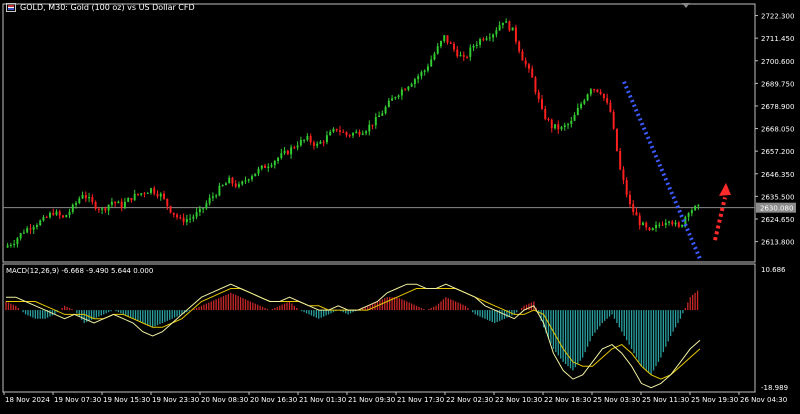  What do you see at coordinates (777, 39) in the screenshot?
I see `price-tick-label: 2711.450` at bounding box center [777, 39].